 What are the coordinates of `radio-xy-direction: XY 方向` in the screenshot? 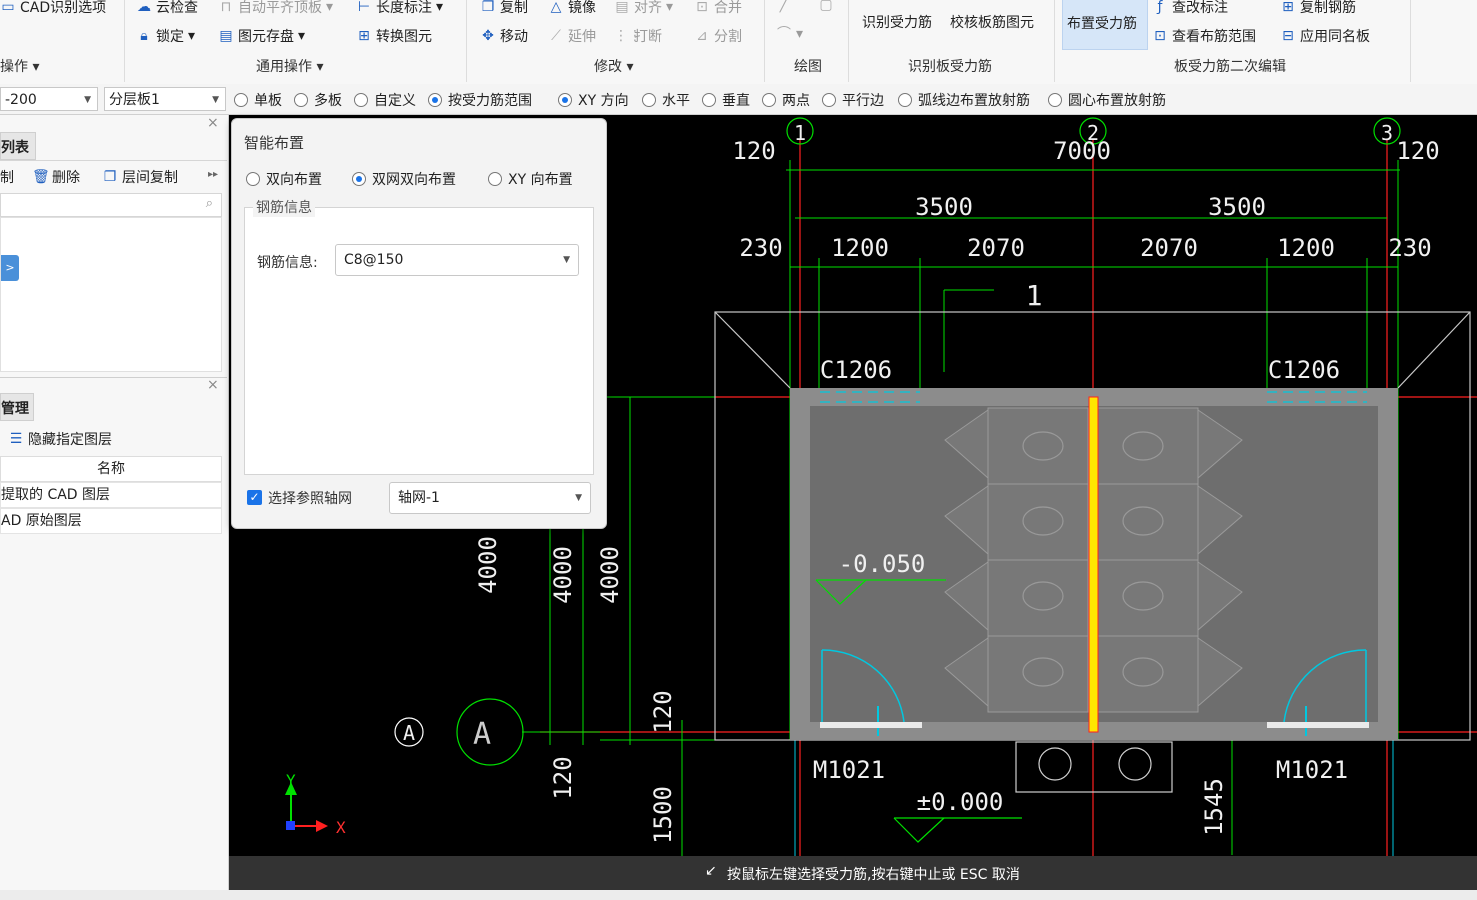 It's located at (593, 100).